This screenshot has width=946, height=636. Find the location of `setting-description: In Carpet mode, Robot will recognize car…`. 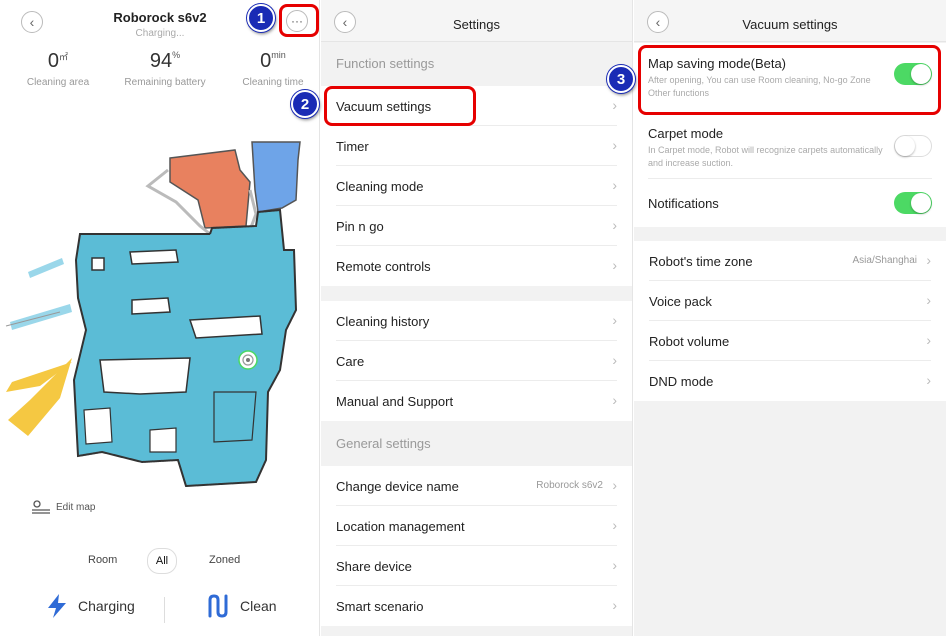

setting-description: In Carpet mode, Robot will recognize car… is located at coordinates (765, 156).